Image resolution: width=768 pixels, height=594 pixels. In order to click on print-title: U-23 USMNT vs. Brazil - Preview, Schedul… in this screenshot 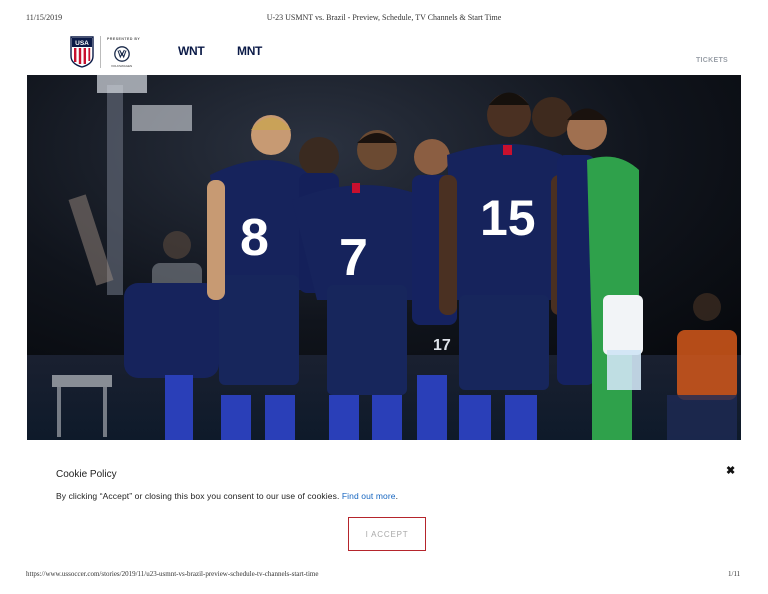, I will do `click(384, 17)`.